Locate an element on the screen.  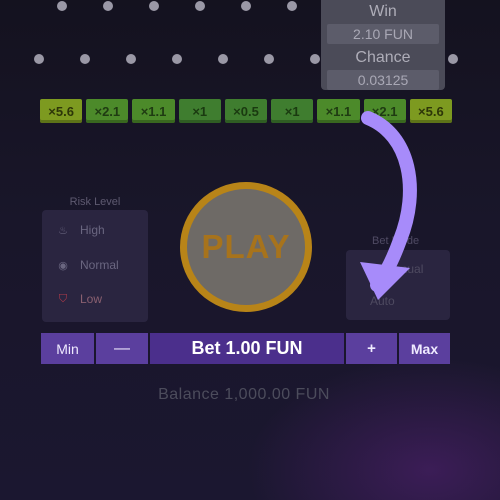
risk-option-label: Normal is located at coordinates (99, 265).